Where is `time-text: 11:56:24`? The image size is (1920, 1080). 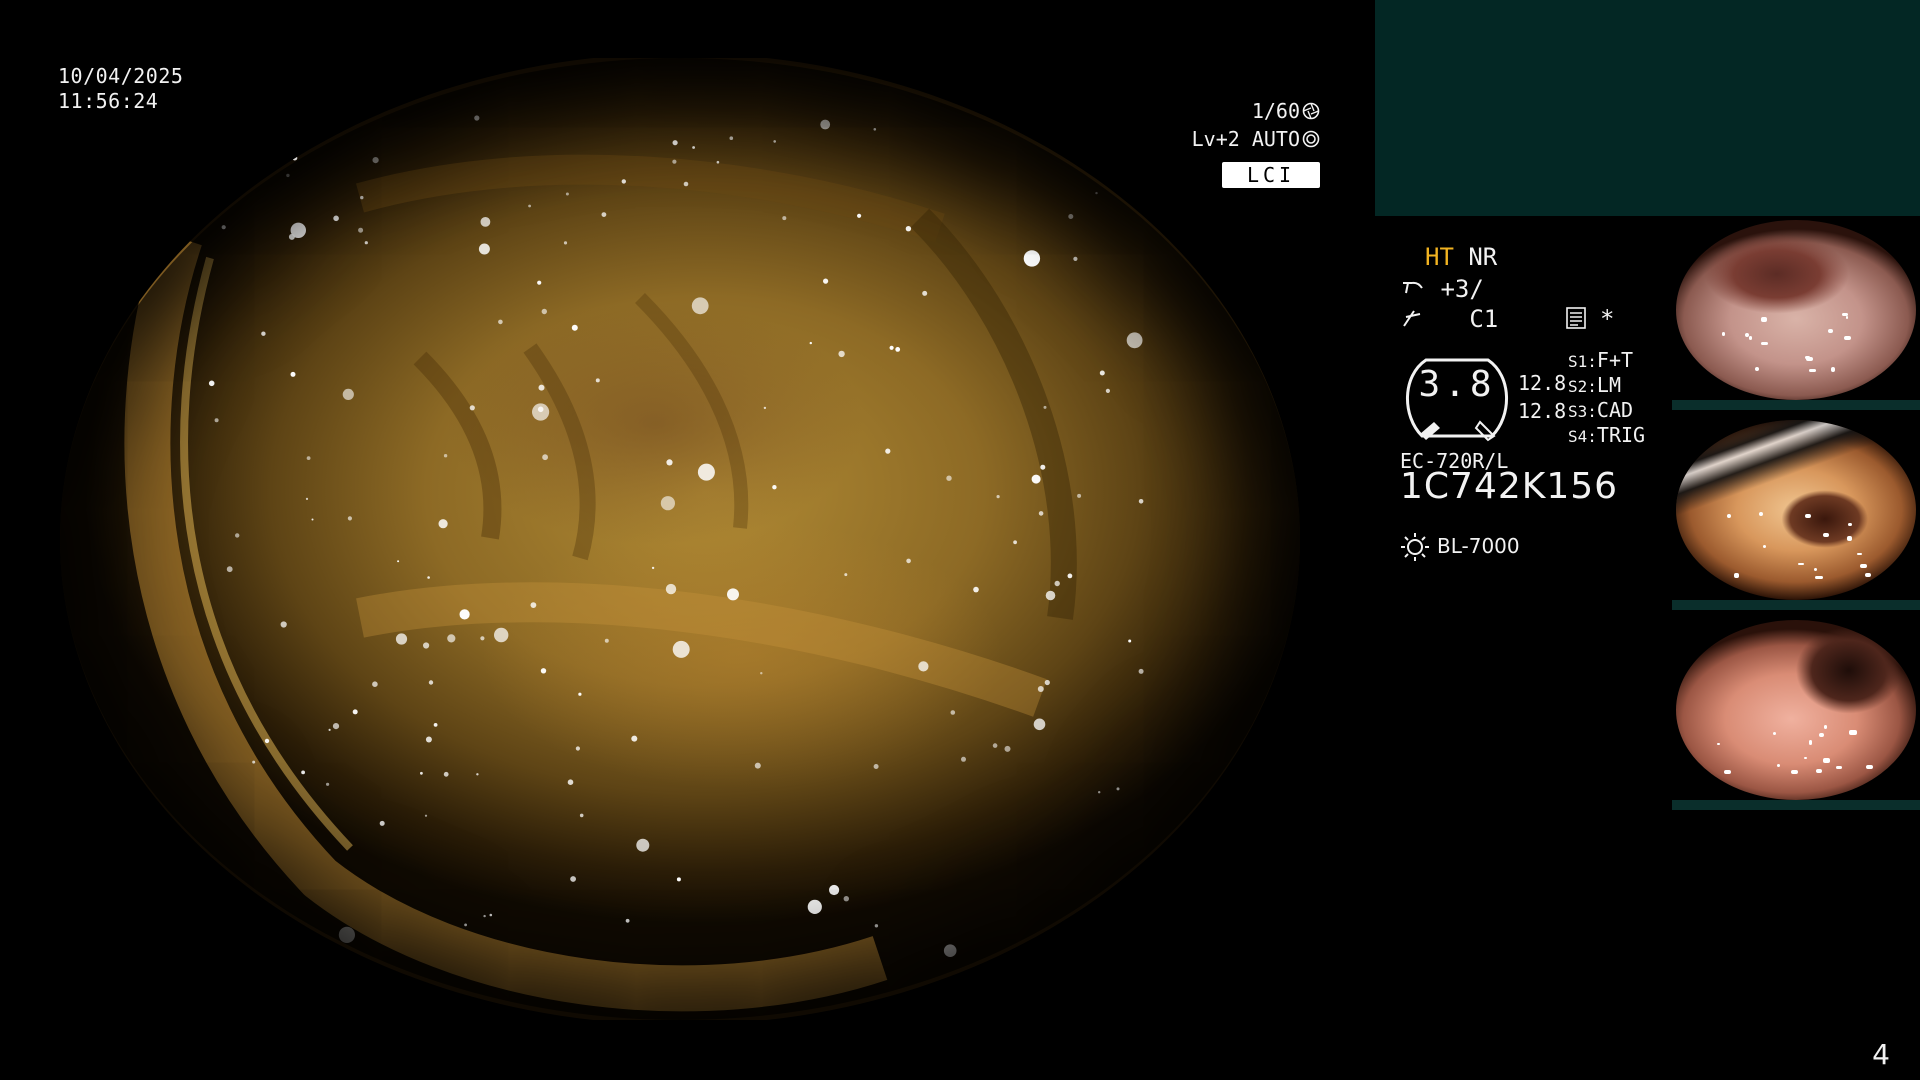 time-text: 11:56:24 is located at coordinates (108, 101).